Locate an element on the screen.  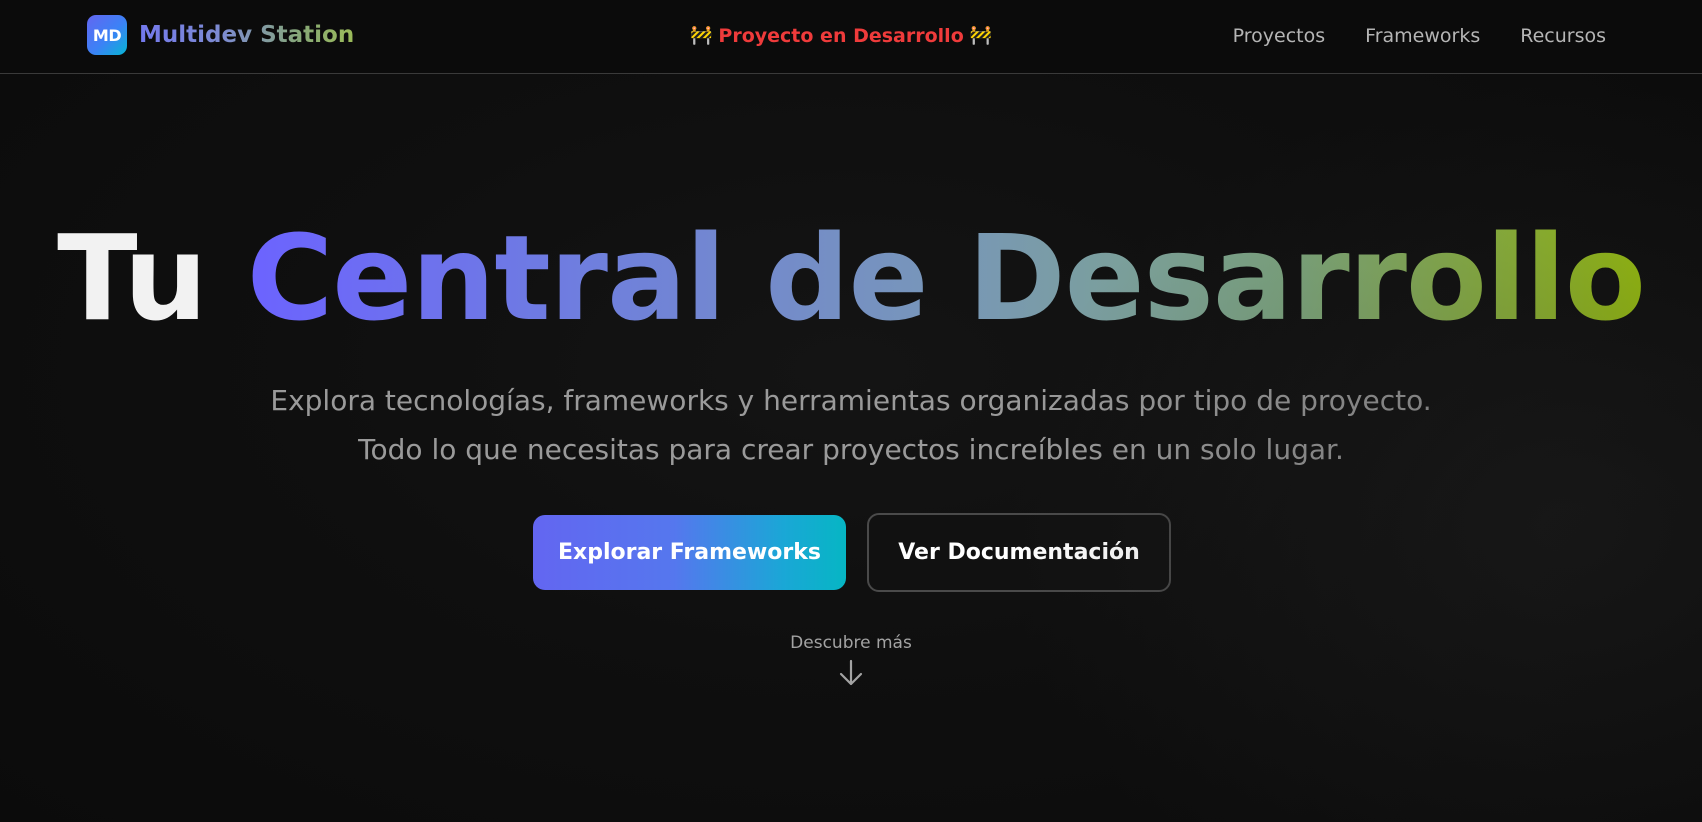
nav-link-proyectos: Proyectos is located at coordinates (1279, 36).